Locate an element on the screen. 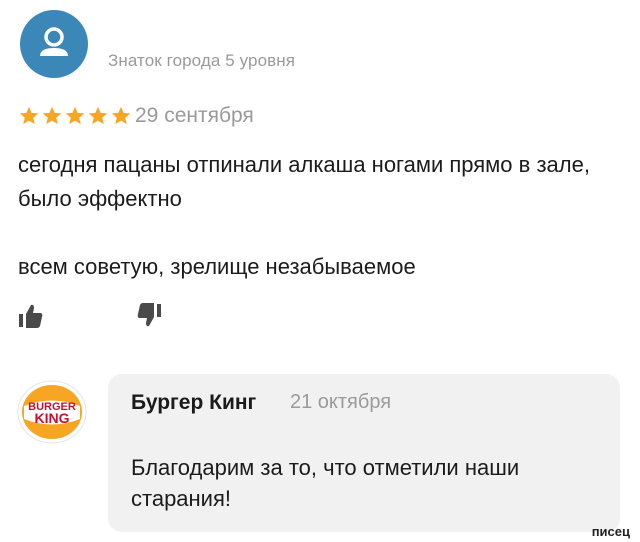 Image resolution: width=640 pixels, height=542 pixels. user-avatar is located at coordinates (54, 44).